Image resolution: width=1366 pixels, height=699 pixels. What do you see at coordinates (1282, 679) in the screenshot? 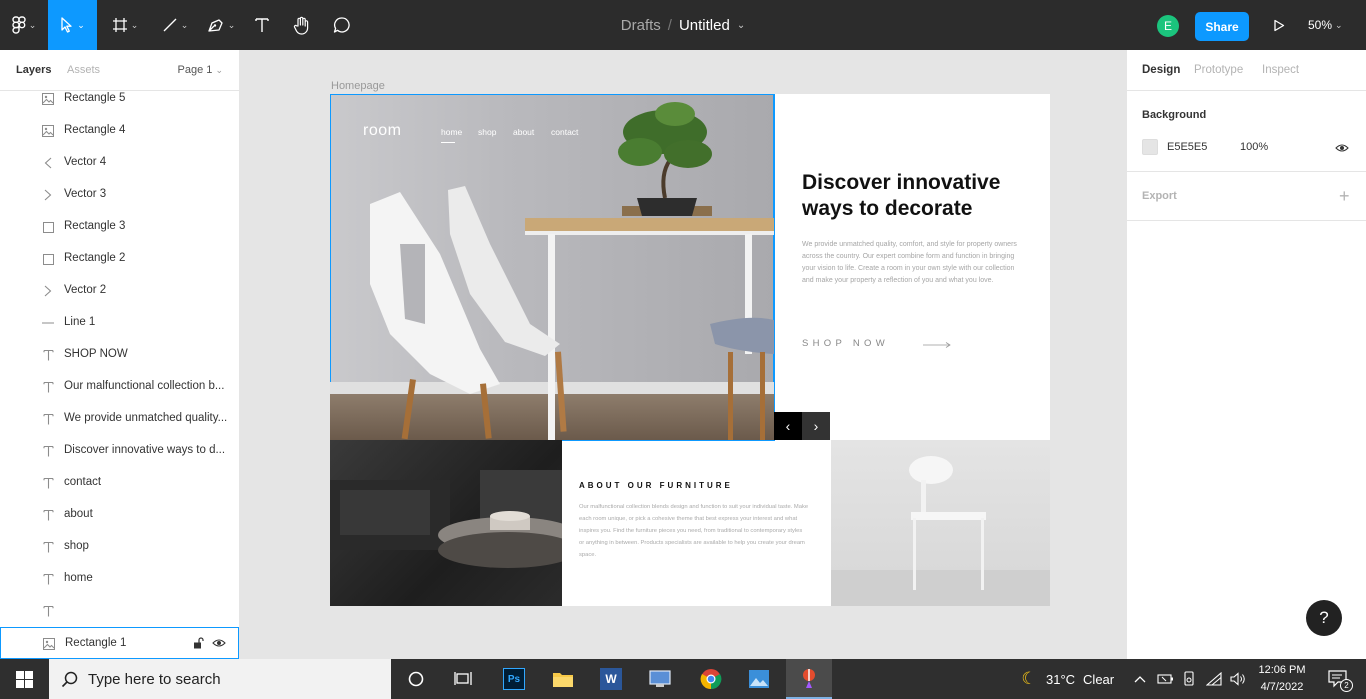
I see `taskbar-clock: 12:06 PM 4/7/2022` at bounding box center [1282, 679].